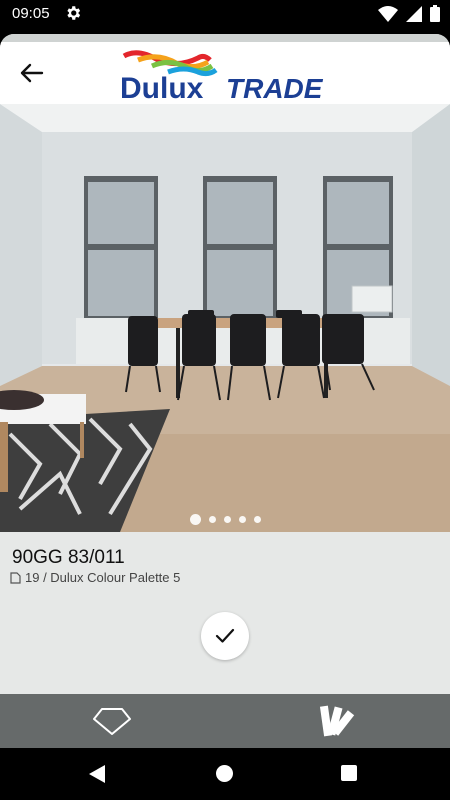  I want to click on battery-icon, so click(435, 13).